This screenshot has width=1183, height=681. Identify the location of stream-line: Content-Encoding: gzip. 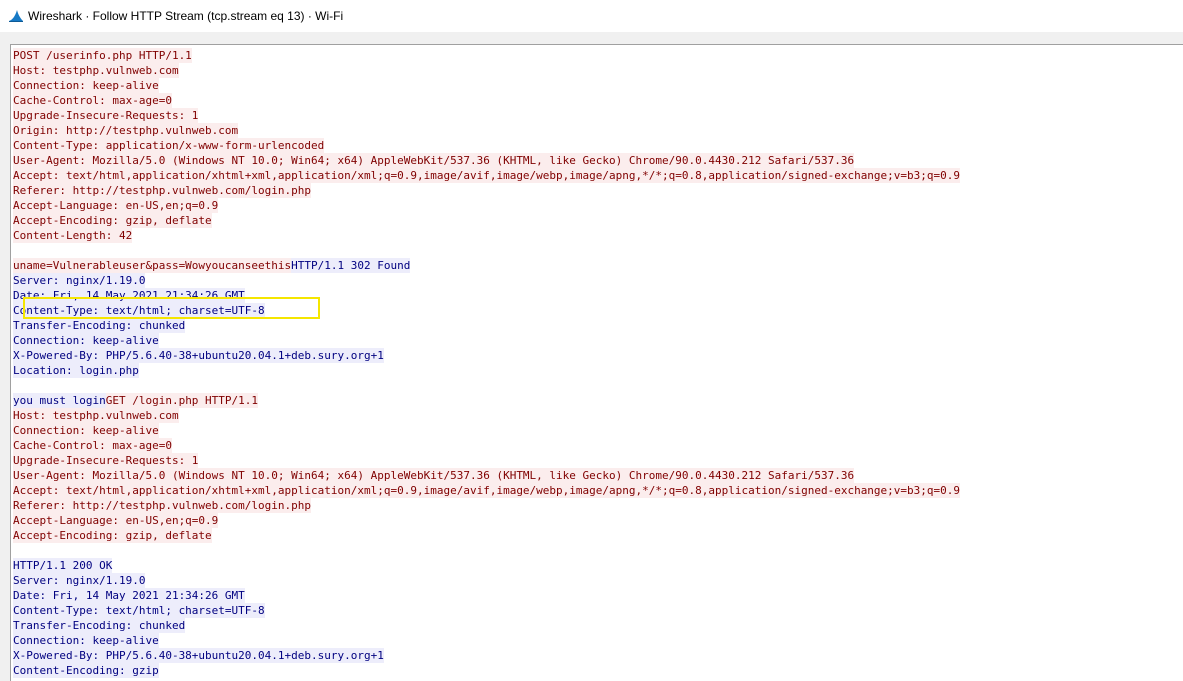
(486, 670).